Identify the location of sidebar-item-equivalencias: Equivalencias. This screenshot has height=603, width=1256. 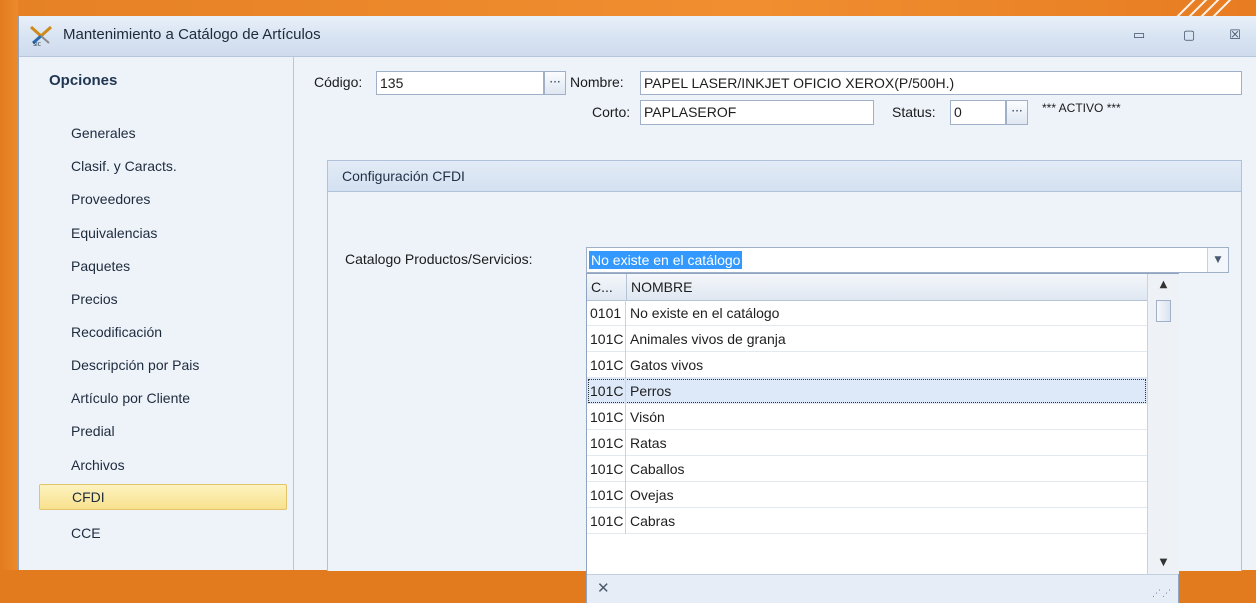
(114, 233).